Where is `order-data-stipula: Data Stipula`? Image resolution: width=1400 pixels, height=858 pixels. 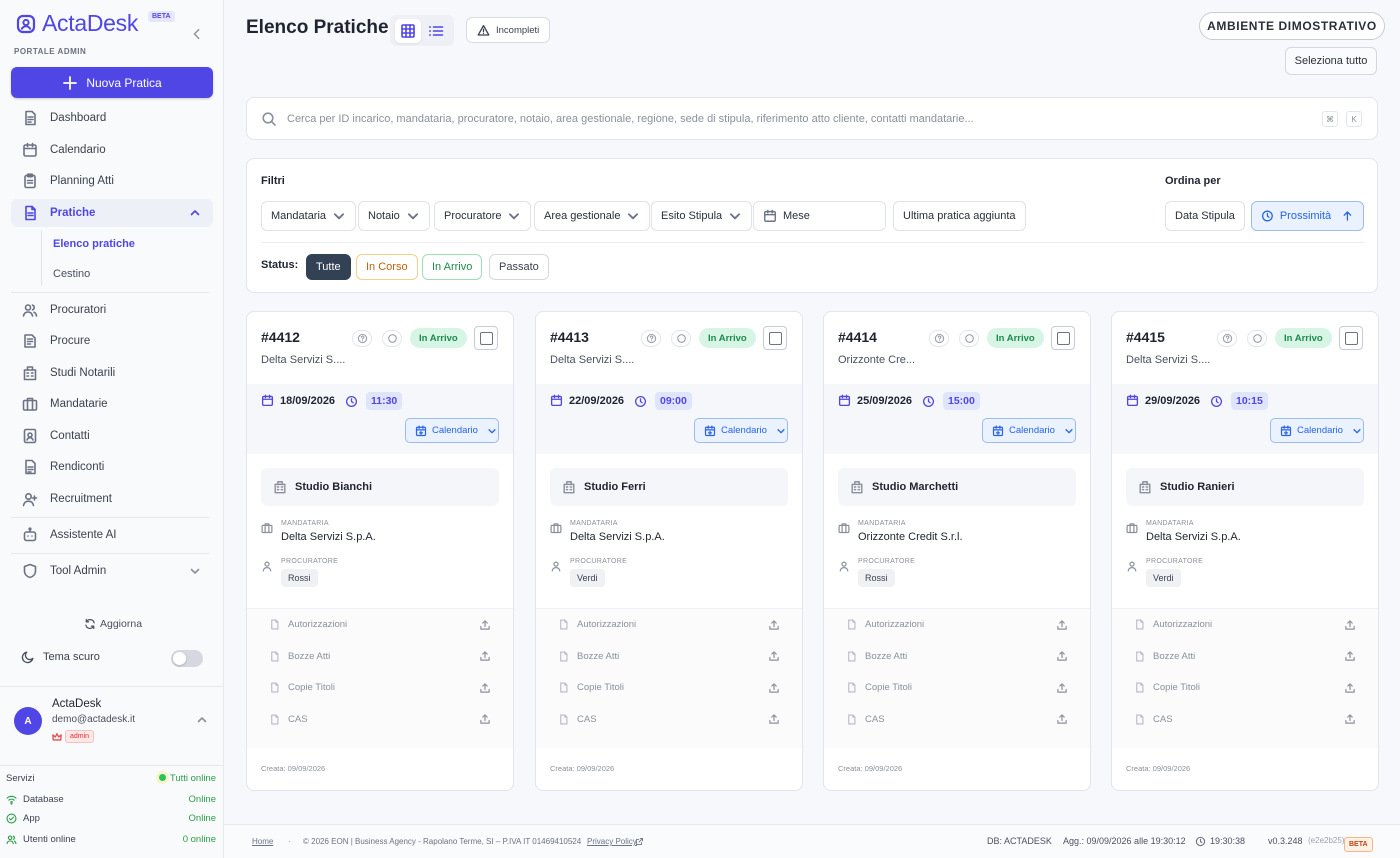 order-data-stipula: Data Stipula is located at coordinates (1205, 216).